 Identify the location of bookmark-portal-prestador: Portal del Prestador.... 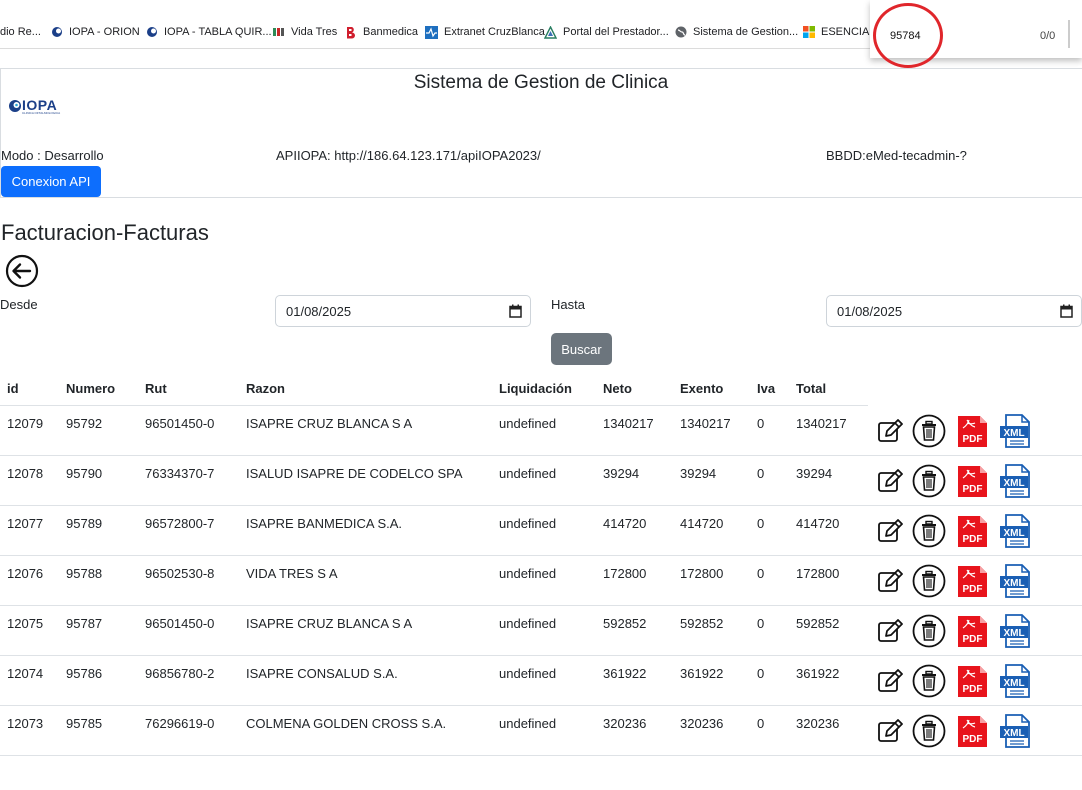
(606, 32).